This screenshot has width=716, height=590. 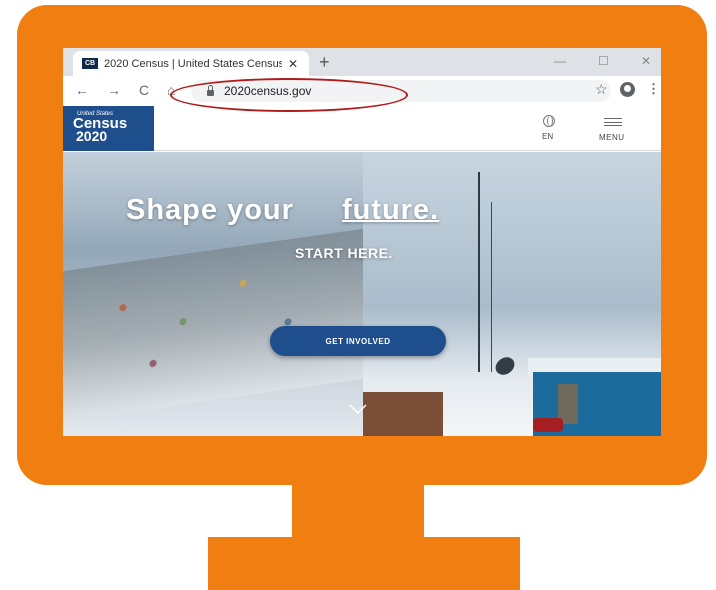 I want to click on hero-title-part-1: Shape your, so click(x=210, y=210).